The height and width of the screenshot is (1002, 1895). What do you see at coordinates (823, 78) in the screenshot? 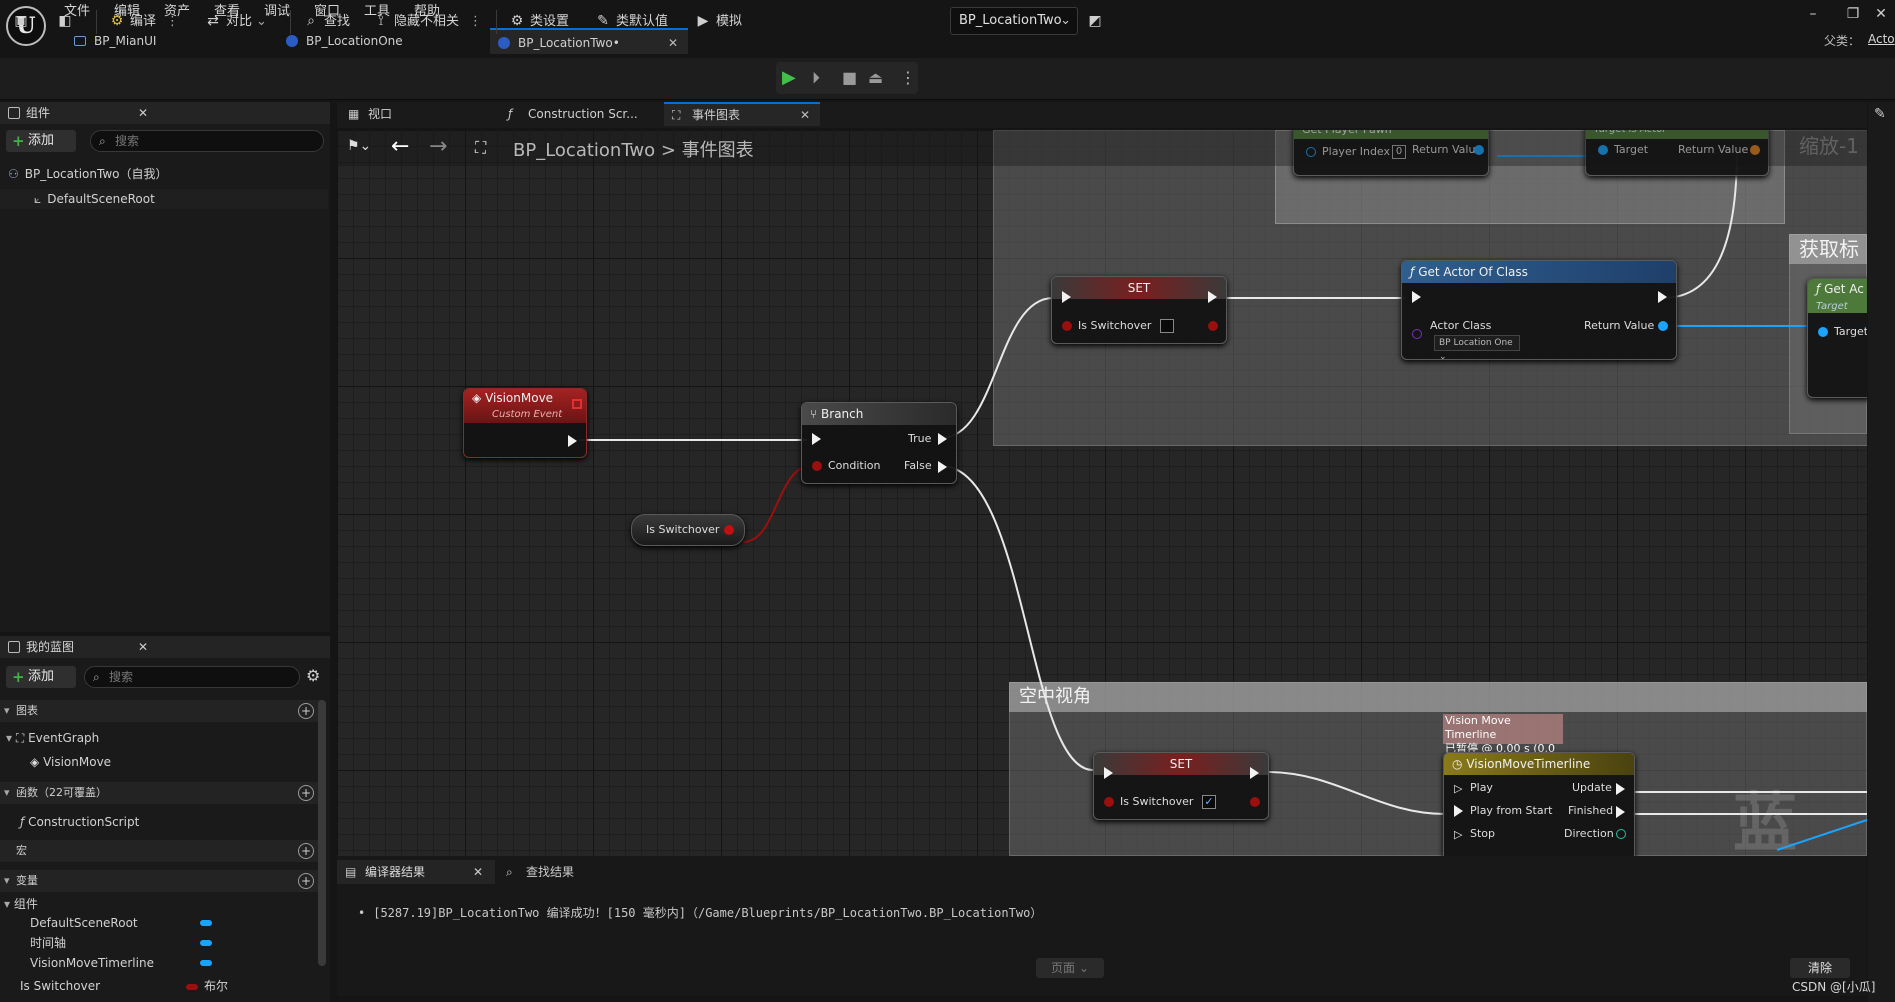
I see `step-icon: ⏵` at bounding box center [823, 78].